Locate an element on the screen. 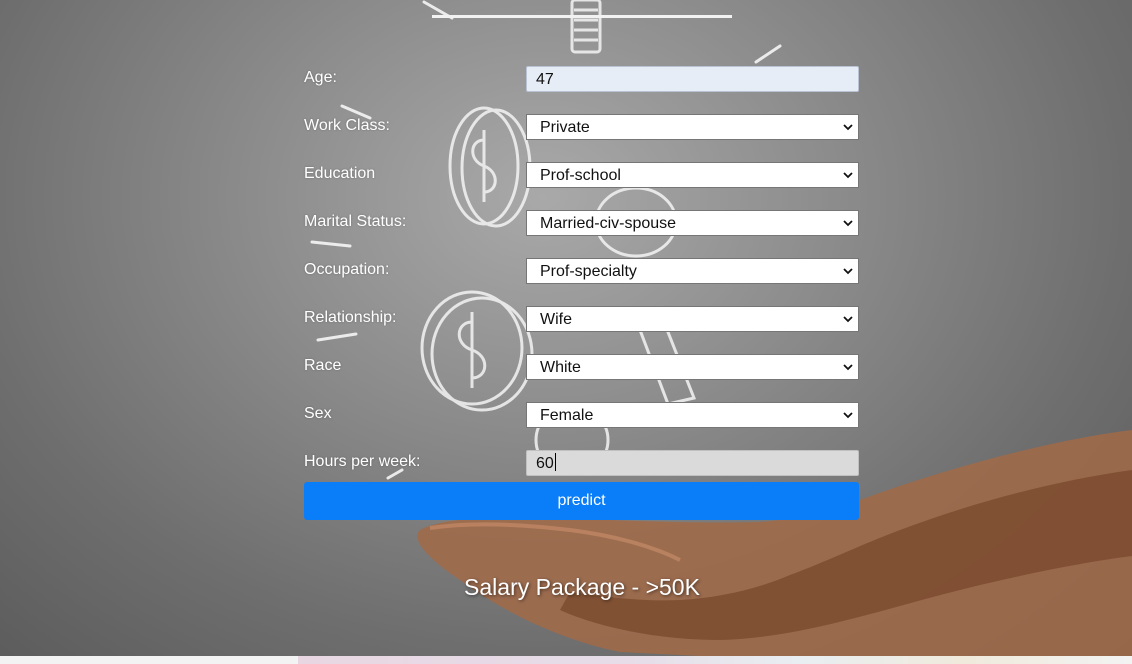 This screenshot has width=1132, height=664. education-select: Prof-school is located at coordinates (692, 175).